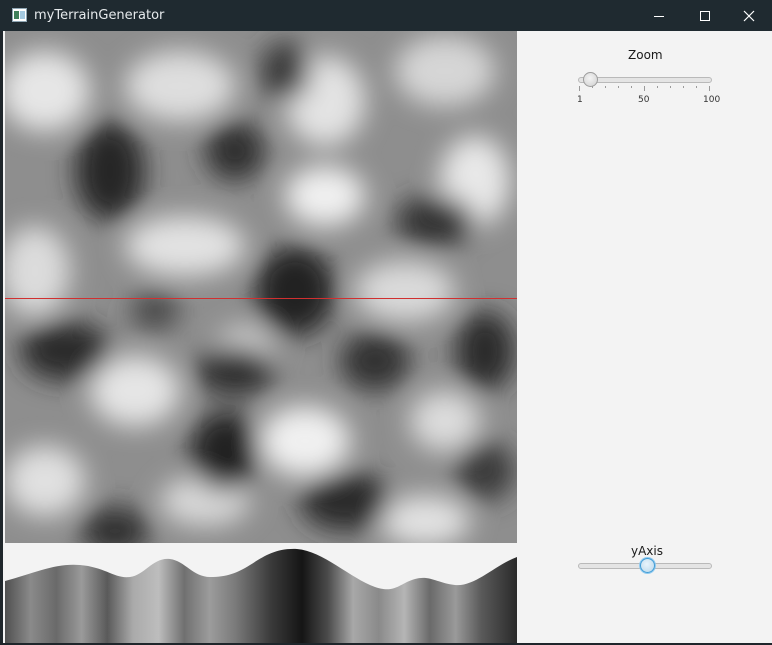 This screenshot has height=645, width=772. What do you see at coordinates (19, 15) in the screenshot?
I see `app-icon` at bounding box center [19, 15].